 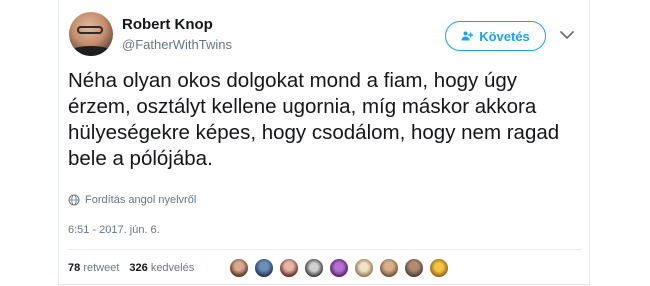 I want to click on retweets-stat: 78 retweet, so click(x=93, y=268).